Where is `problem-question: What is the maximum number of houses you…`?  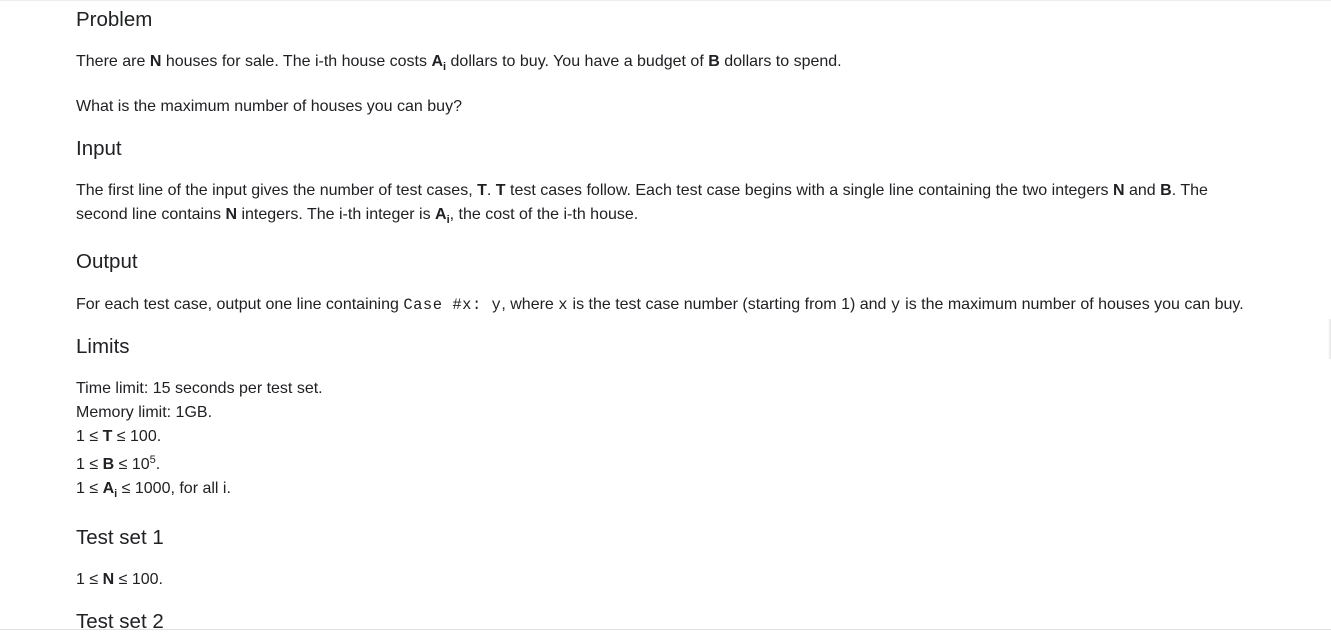 problem-question: What is the maximum number of houses you… is located at coordinates (269, 106).